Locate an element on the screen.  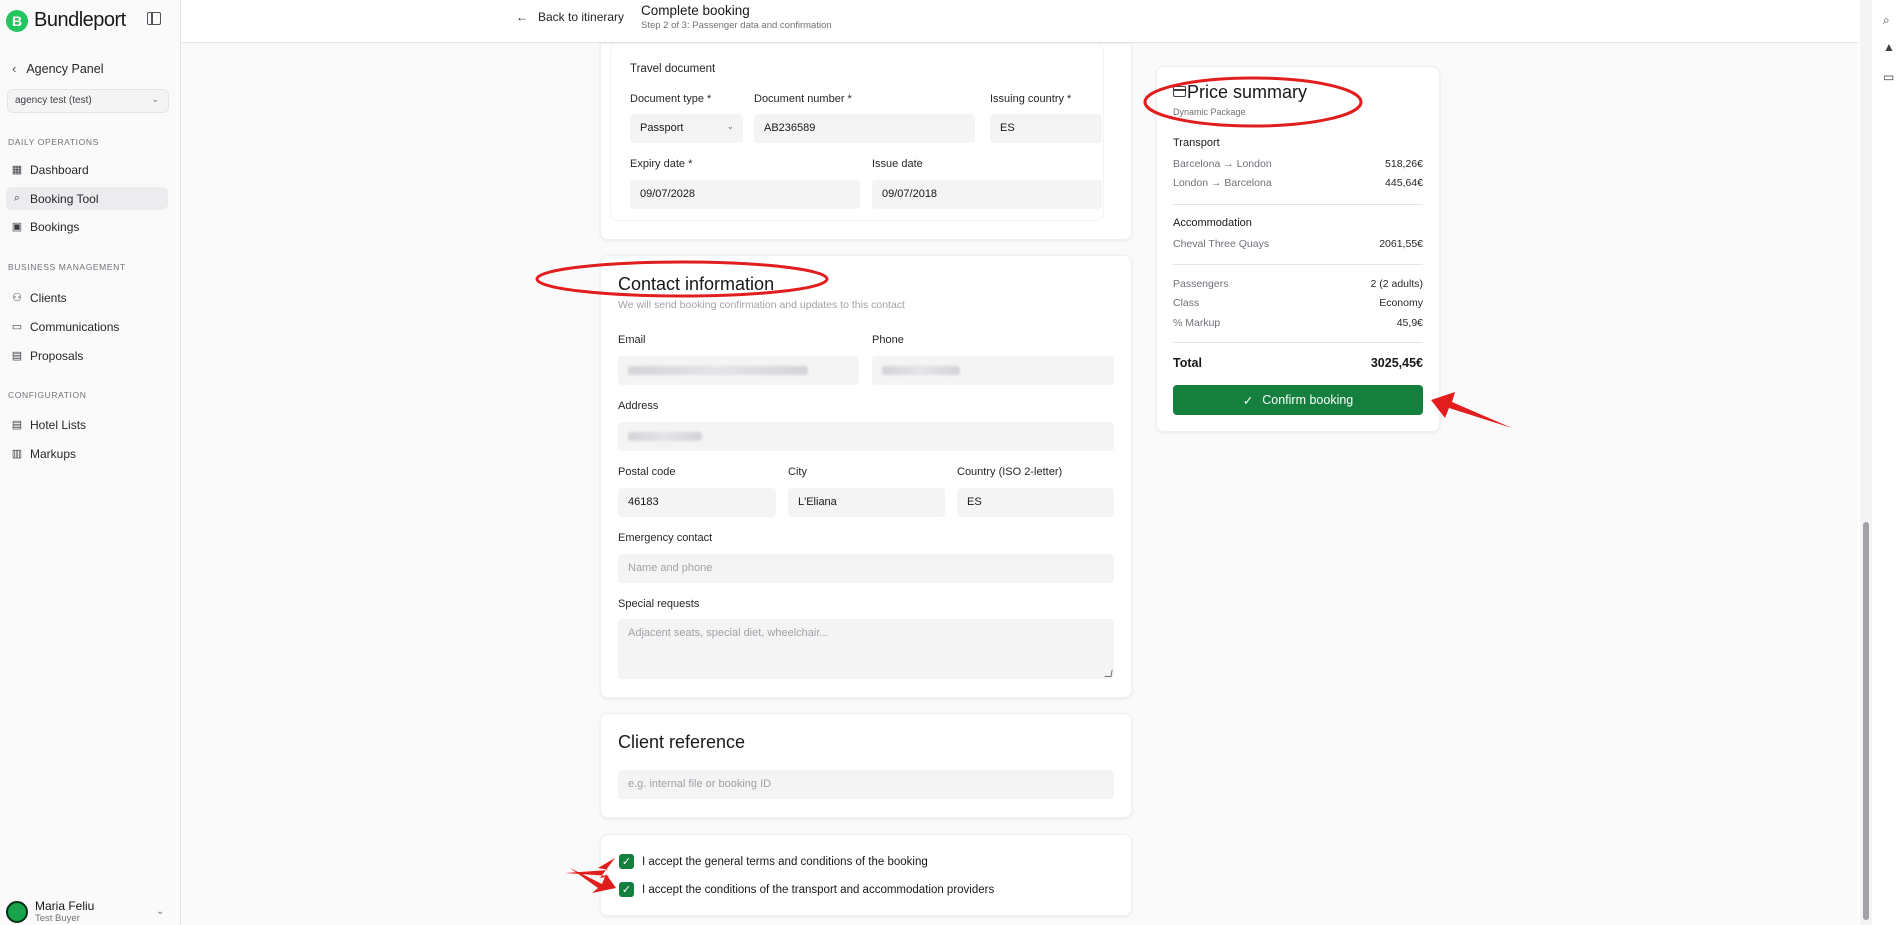
annotation-arrow-confirm is located at coordinates (1471, 410).